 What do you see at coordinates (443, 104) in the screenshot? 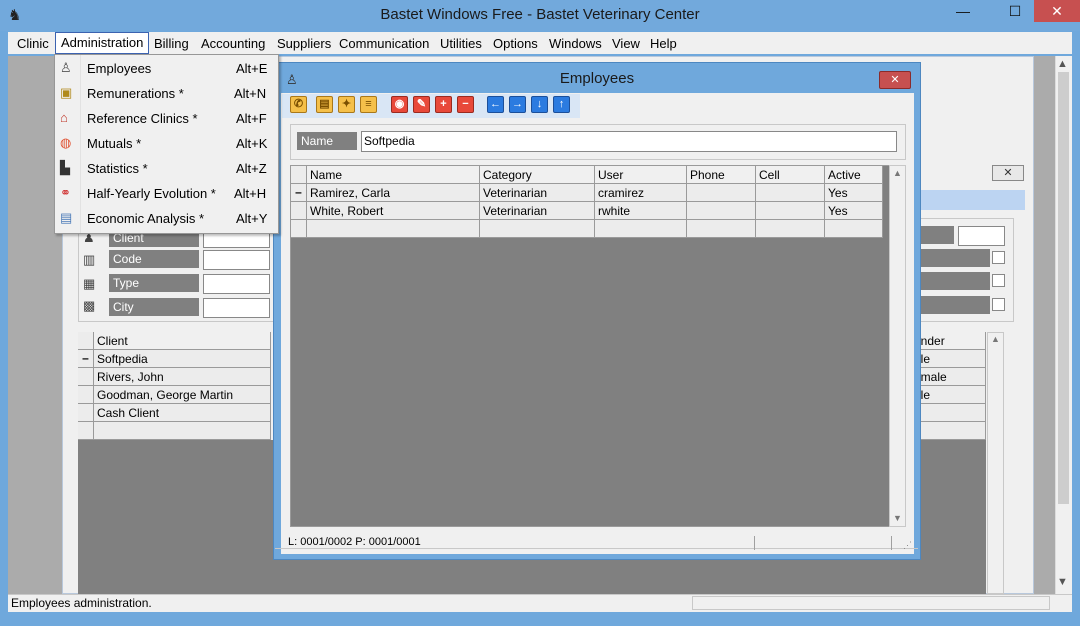
I see `add-icon: +` at bounding box center [443, 104].